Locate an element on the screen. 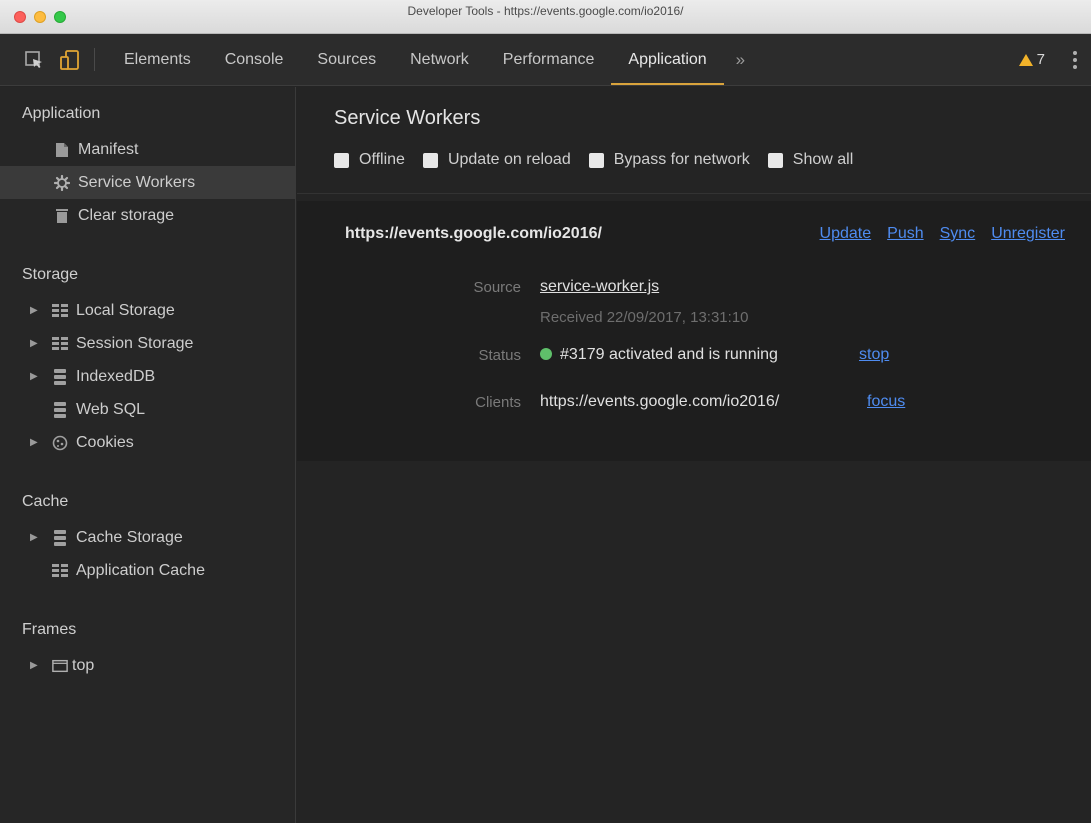  trash-icon is located at coordinates (62, 216).